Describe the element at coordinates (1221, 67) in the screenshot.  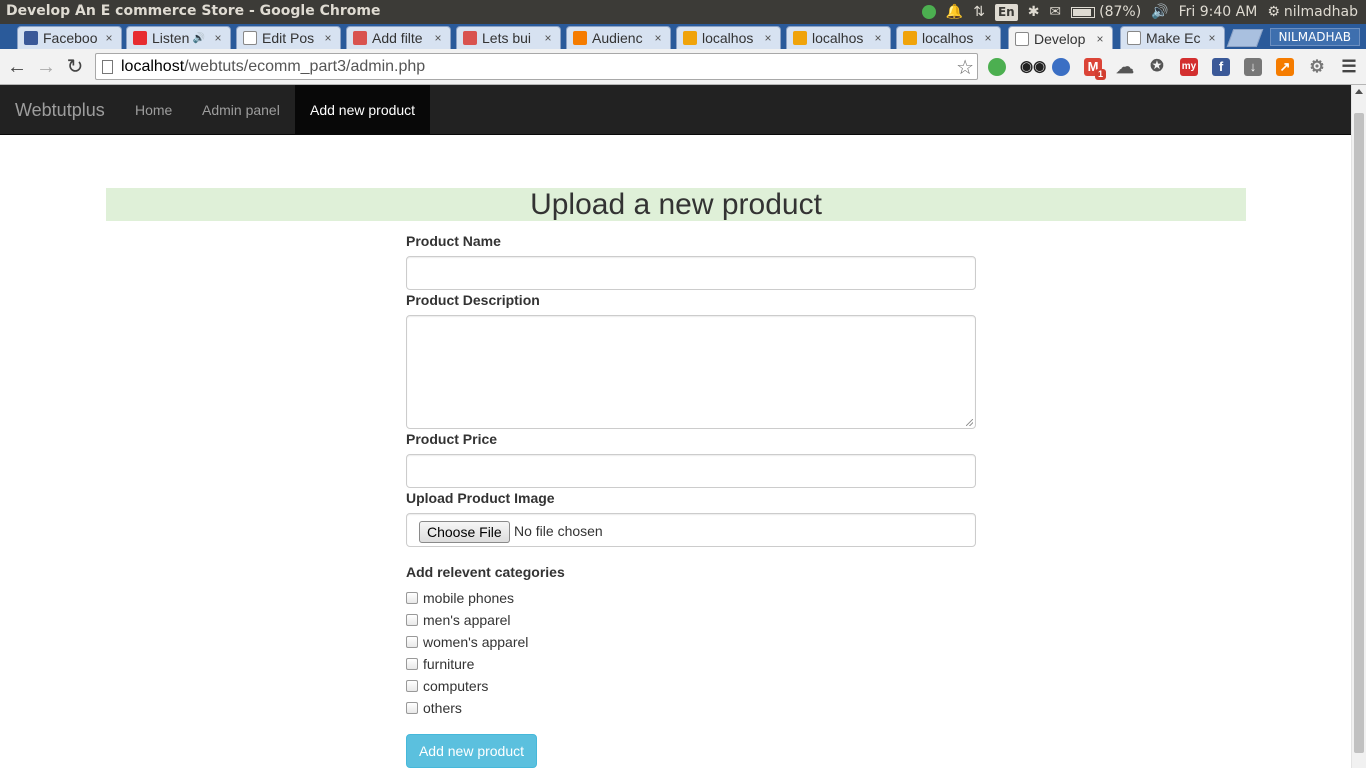
I see `facebook-extension-icon: f` at that location.